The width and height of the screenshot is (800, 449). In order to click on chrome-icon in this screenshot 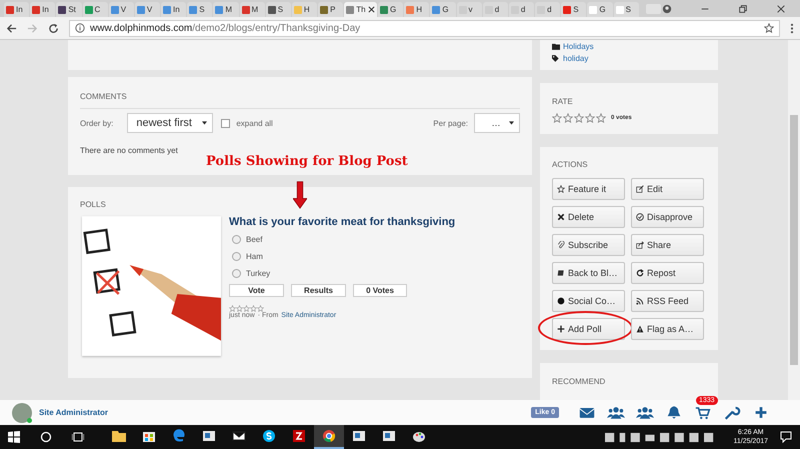, I will do `click(329, 436)`.